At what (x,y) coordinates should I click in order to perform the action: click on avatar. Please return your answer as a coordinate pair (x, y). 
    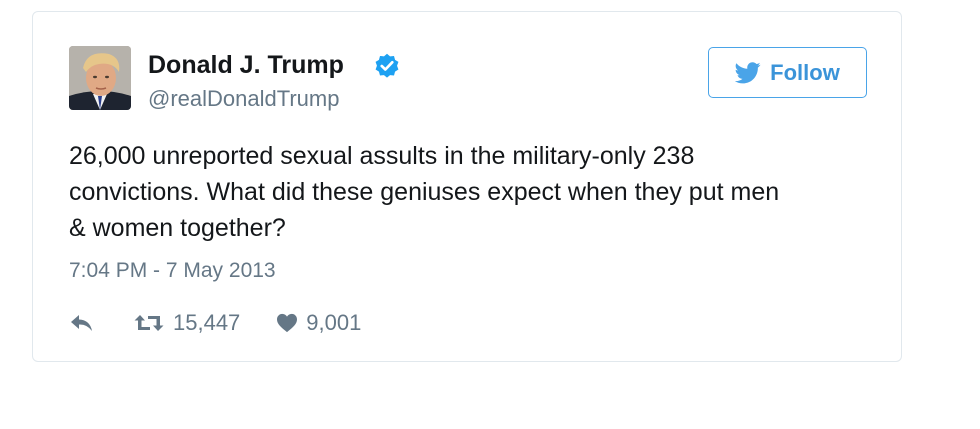
    Looking at the image, I should click on (100, 78).